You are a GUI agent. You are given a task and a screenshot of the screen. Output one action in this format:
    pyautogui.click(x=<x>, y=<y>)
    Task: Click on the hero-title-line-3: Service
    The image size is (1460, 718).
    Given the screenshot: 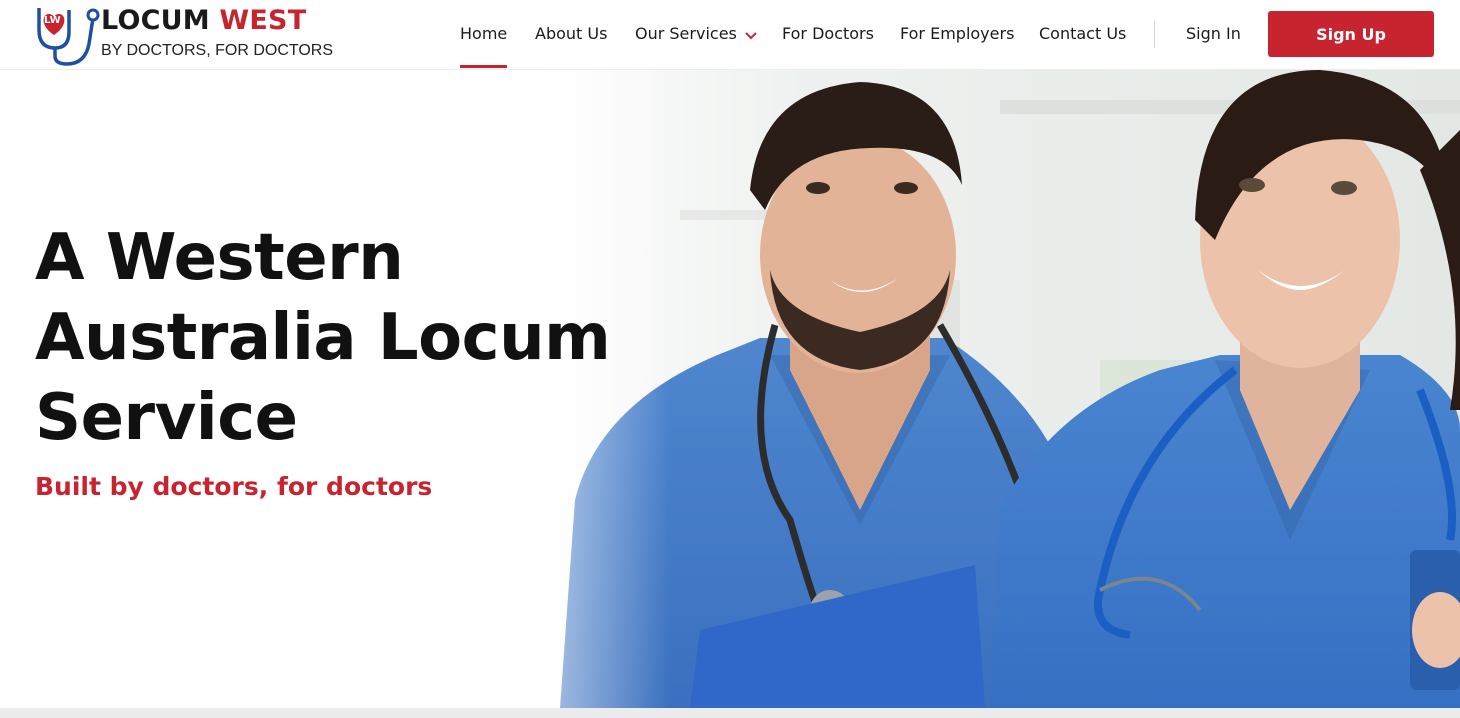 What is the action you would take?
    pyautogui.click(x=166, y=418)
    